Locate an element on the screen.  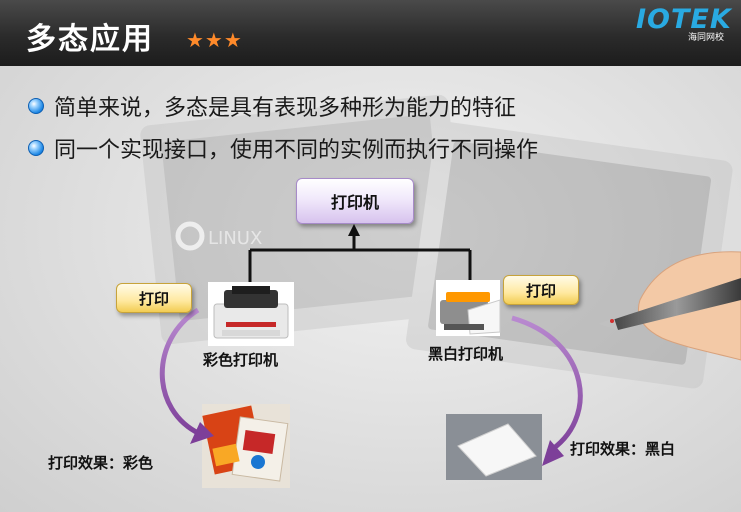
color-print-sample-image is located at coordinates (246, 446).